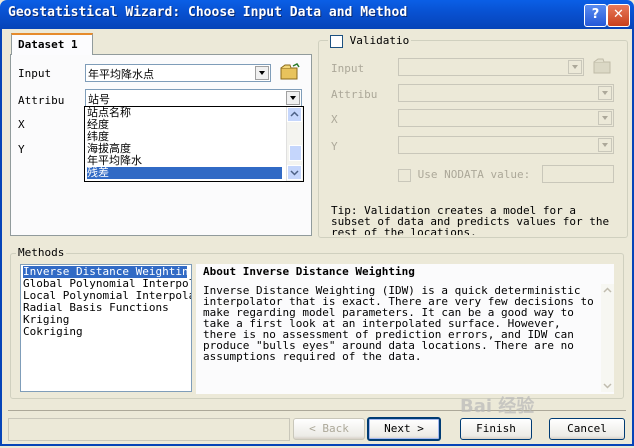 Image resolution: width=634 pixels, height=448 pixels. What do you see at coordinates (41, 252) in the screenshot?
I see `methods-header: Methods` at bounding box center [41, 252].